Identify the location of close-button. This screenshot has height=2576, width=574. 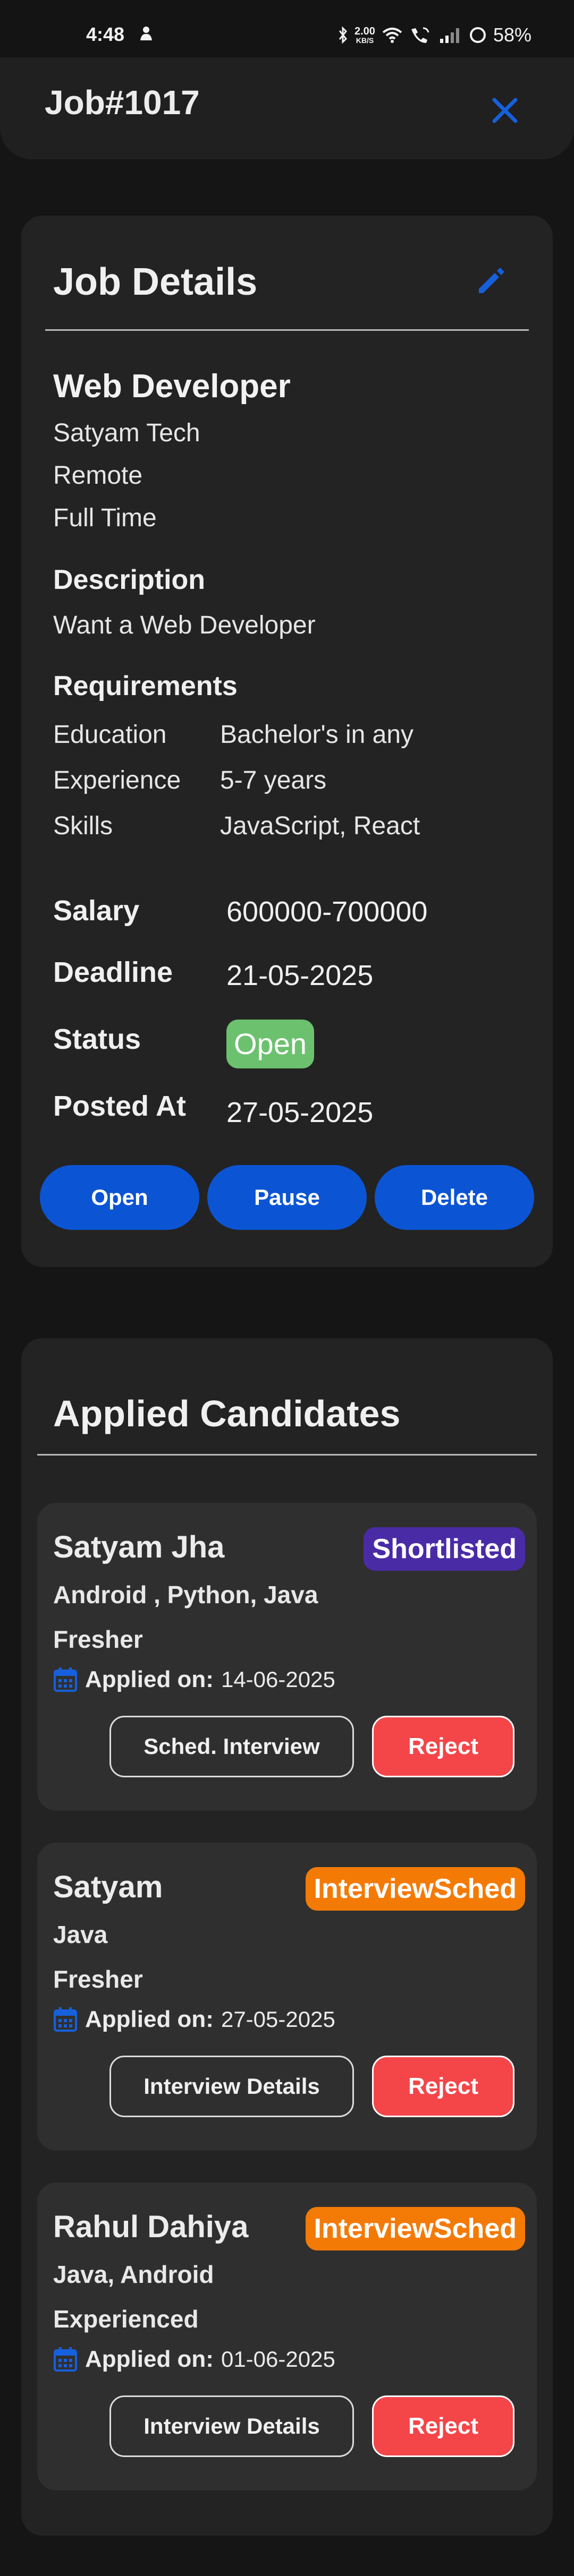
(505, 111).